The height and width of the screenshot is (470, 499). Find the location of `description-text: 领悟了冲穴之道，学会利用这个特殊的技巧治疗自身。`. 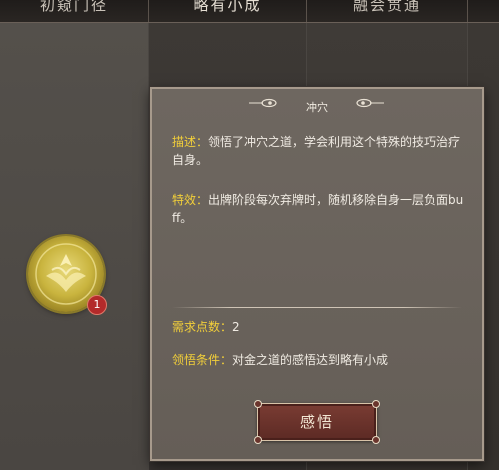

description-text: 领悟了冲穴之道，学会利用这个特殊的技巧治疗自身。 is located at coordinates (316, 151).